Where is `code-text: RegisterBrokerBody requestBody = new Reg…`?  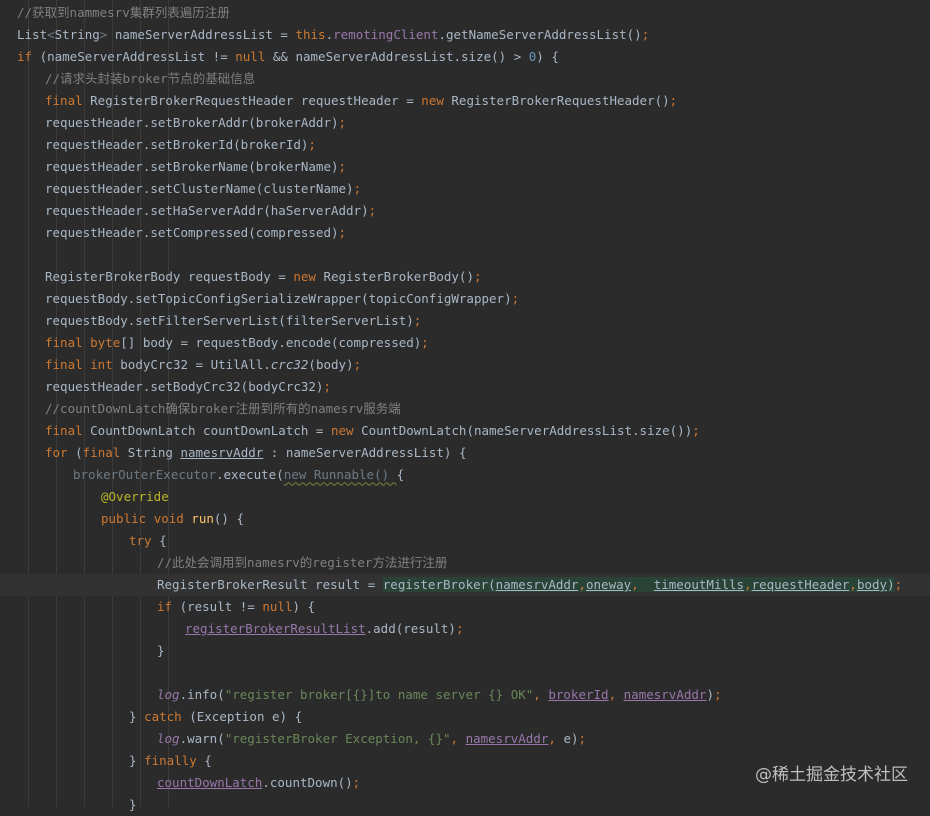 code-text: RegisterBrokerBody requestBody = new Reg… is located at coordinates (263, 277).